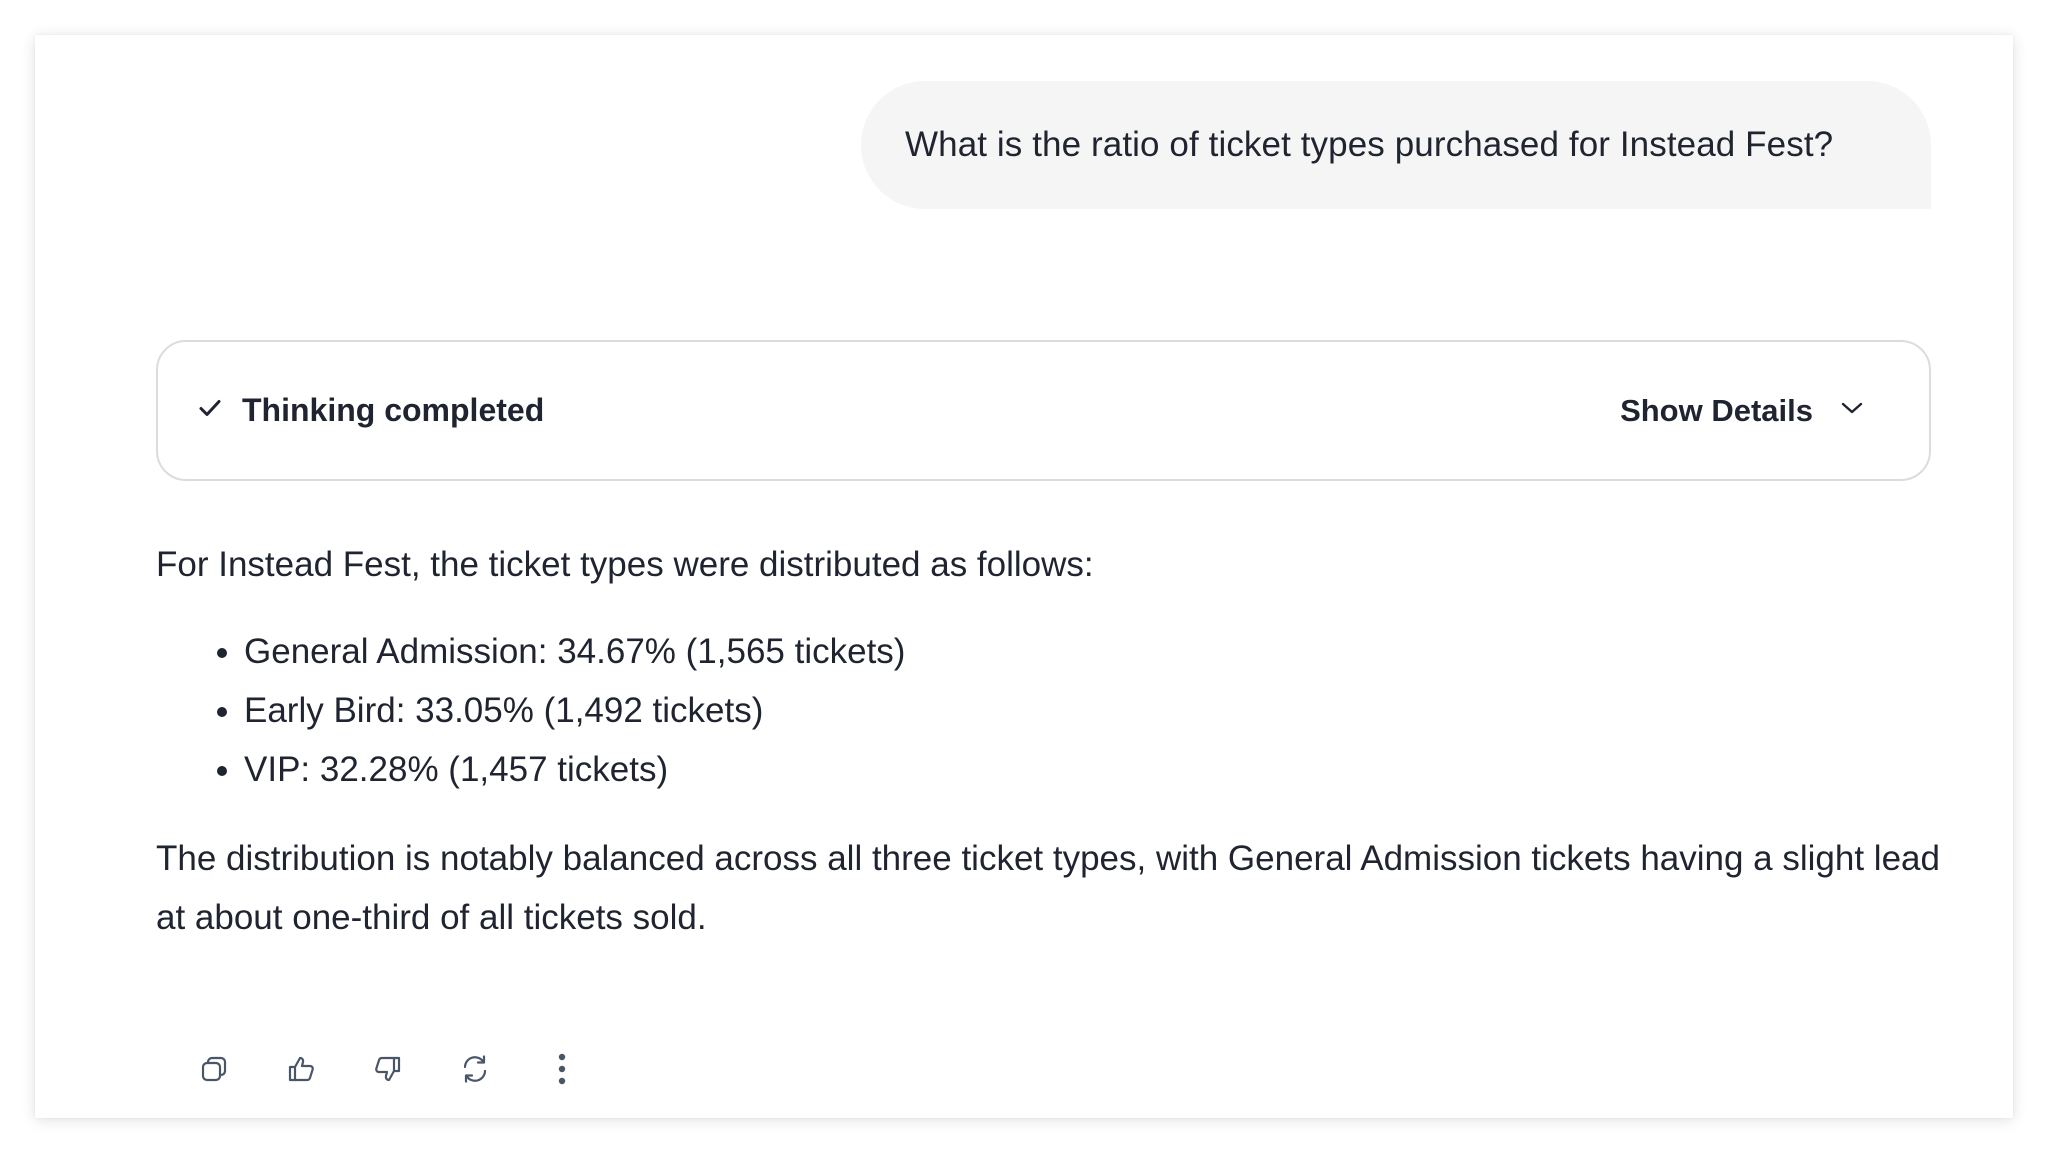 Image resolution: width=2048 pixels, height=1155 pixels. What do you see at coordinates (393, 410) in the screenshot?
I see `thinking-status-label: Thinking completed` at bounding box center [393, 410].